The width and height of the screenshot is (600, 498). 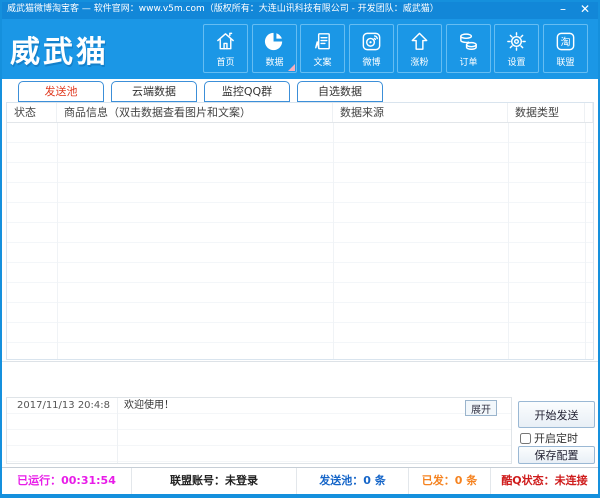 I want to click on tab-send-pool: 发送池, so click(x=61, y=91).